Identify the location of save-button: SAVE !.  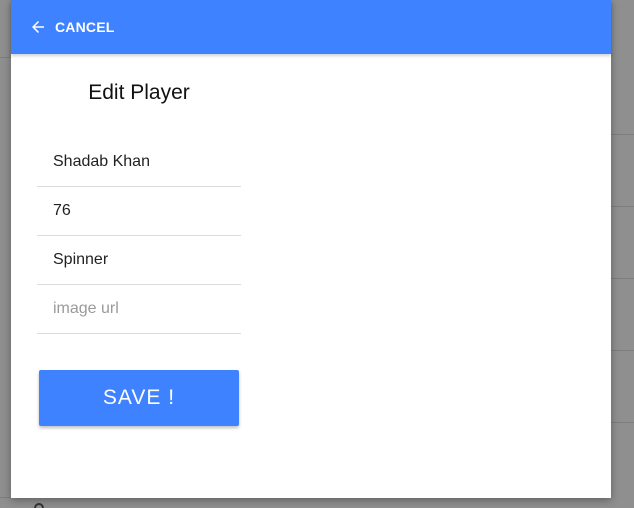
(139, 398).